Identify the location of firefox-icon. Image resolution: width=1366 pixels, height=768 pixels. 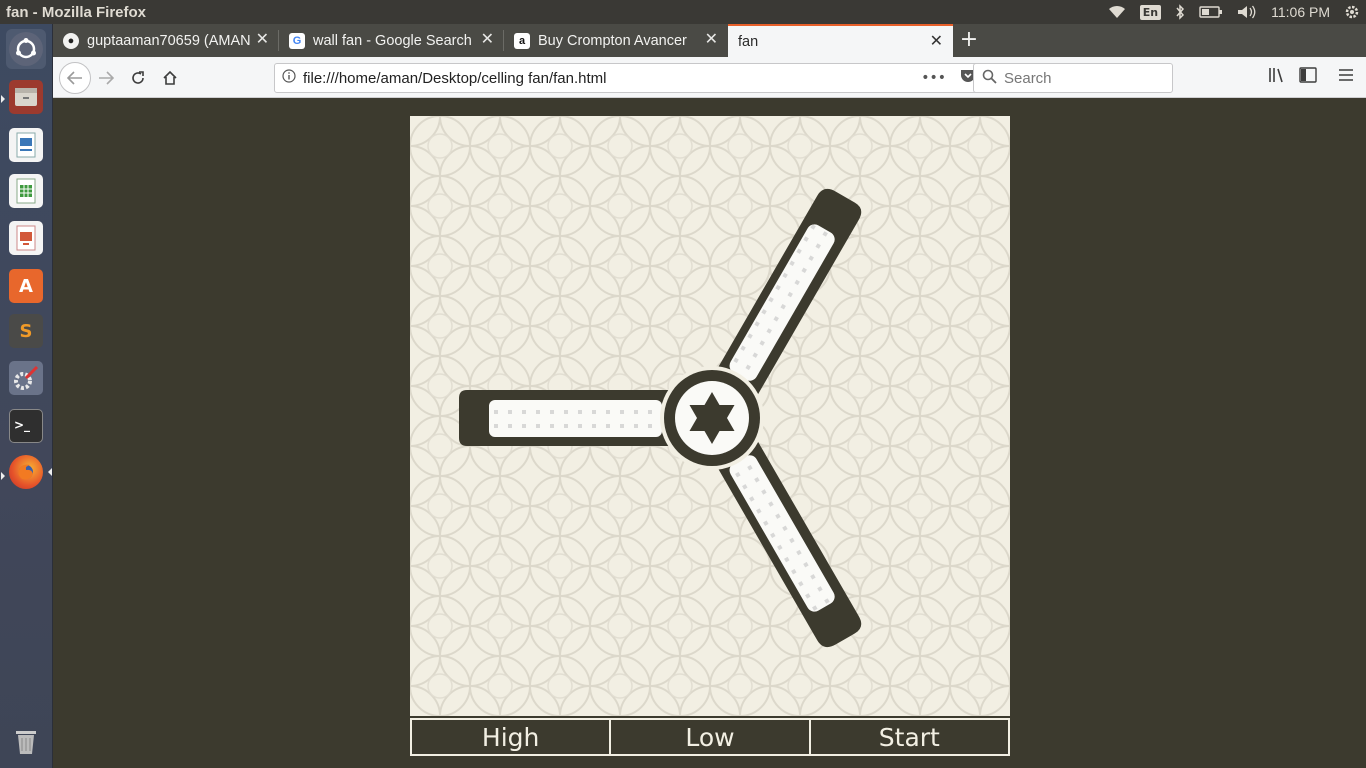
(26, 472).